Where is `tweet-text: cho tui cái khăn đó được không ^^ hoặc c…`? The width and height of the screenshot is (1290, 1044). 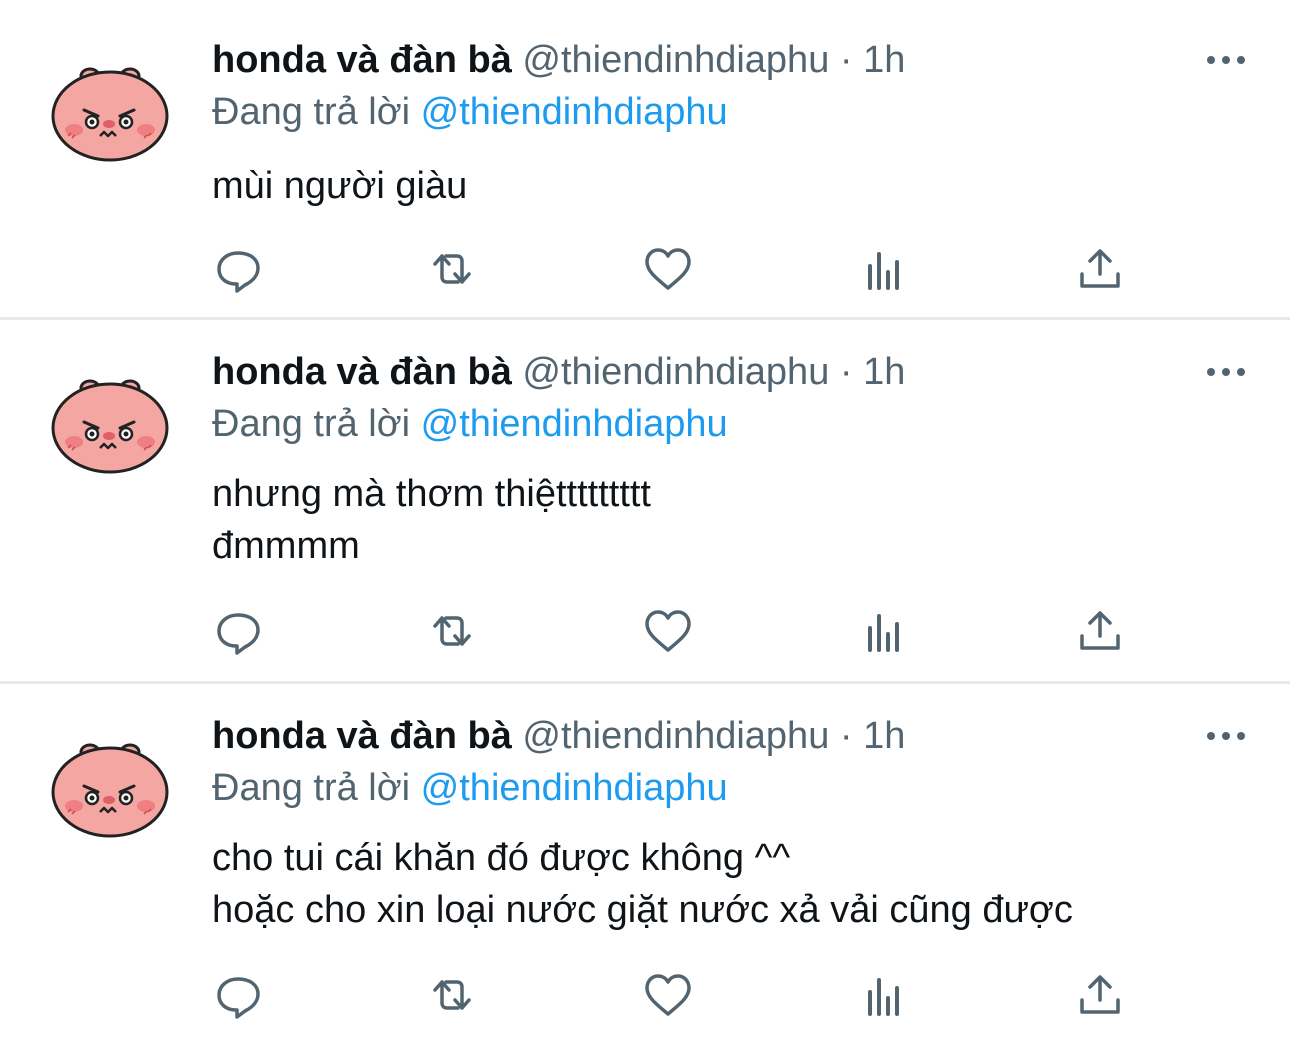 tweet-text: cho tui cái khăn đó được không ^^ hoặc c… is located at coordinates (642, 884).